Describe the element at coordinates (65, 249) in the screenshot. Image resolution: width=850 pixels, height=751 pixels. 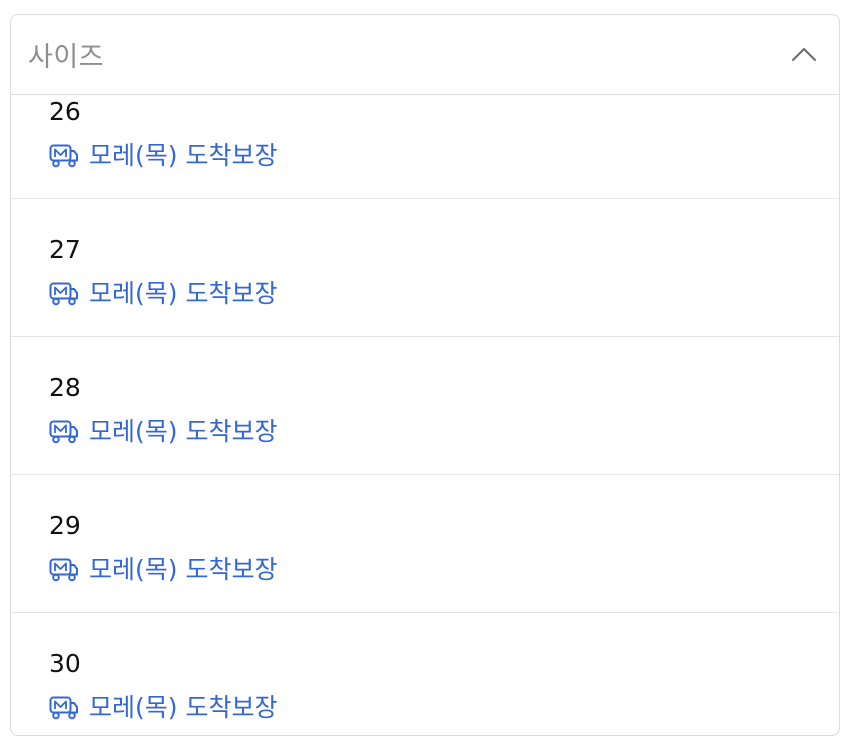
I see `size-value: 27` at that location.